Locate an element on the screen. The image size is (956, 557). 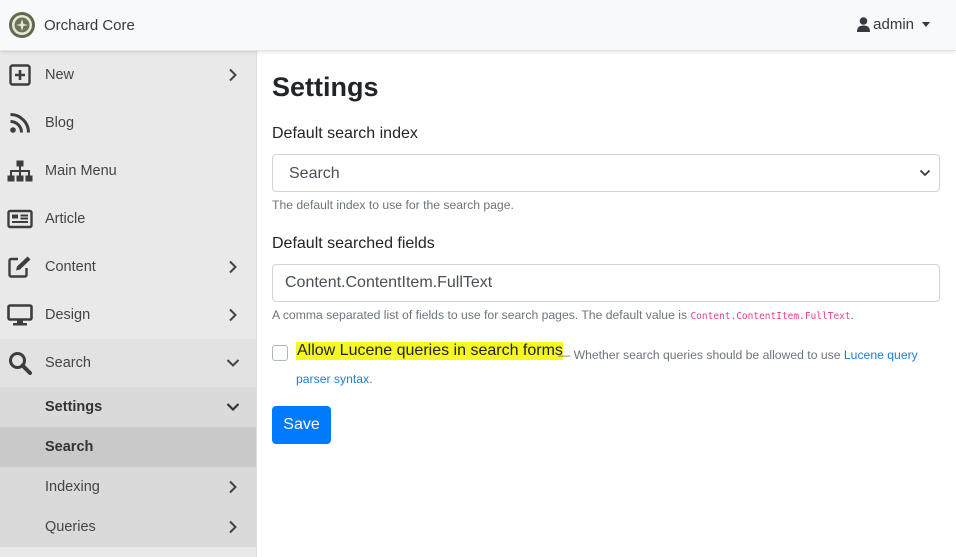
sidebar-item-label: Design is located at coordinates (68, 315).